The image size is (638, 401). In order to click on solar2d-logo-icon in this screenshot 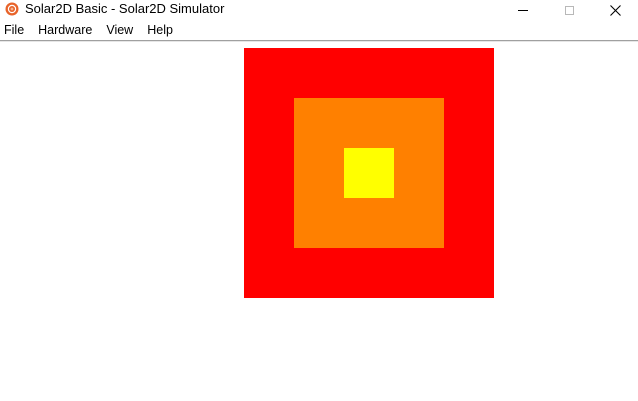, I will do `click(12, 9)`.